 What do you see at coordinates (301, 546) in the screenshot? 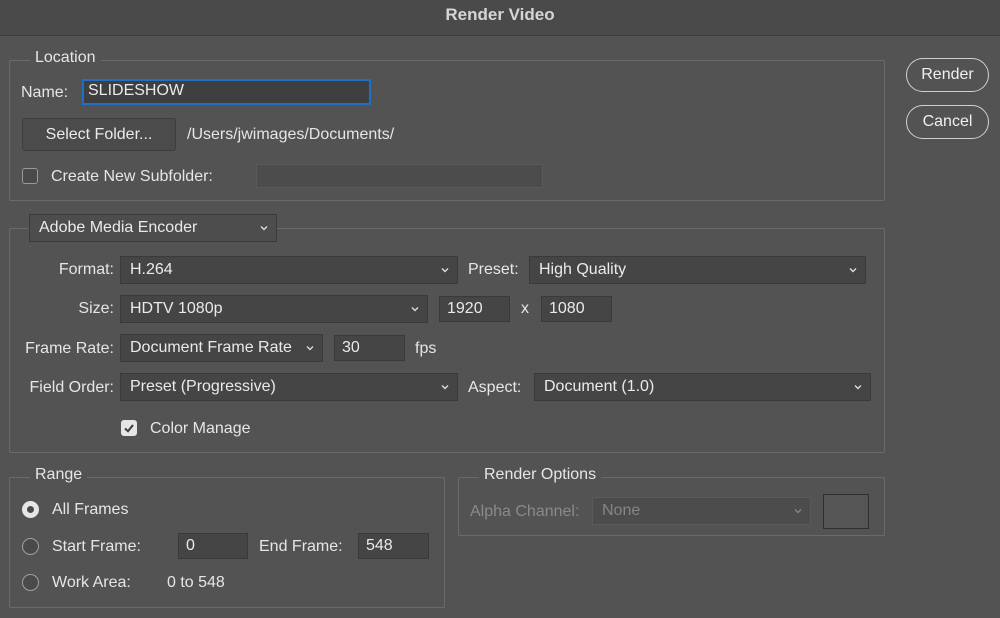
I see `end-frame-label: End Frame:` at bounding box center [301, 546].